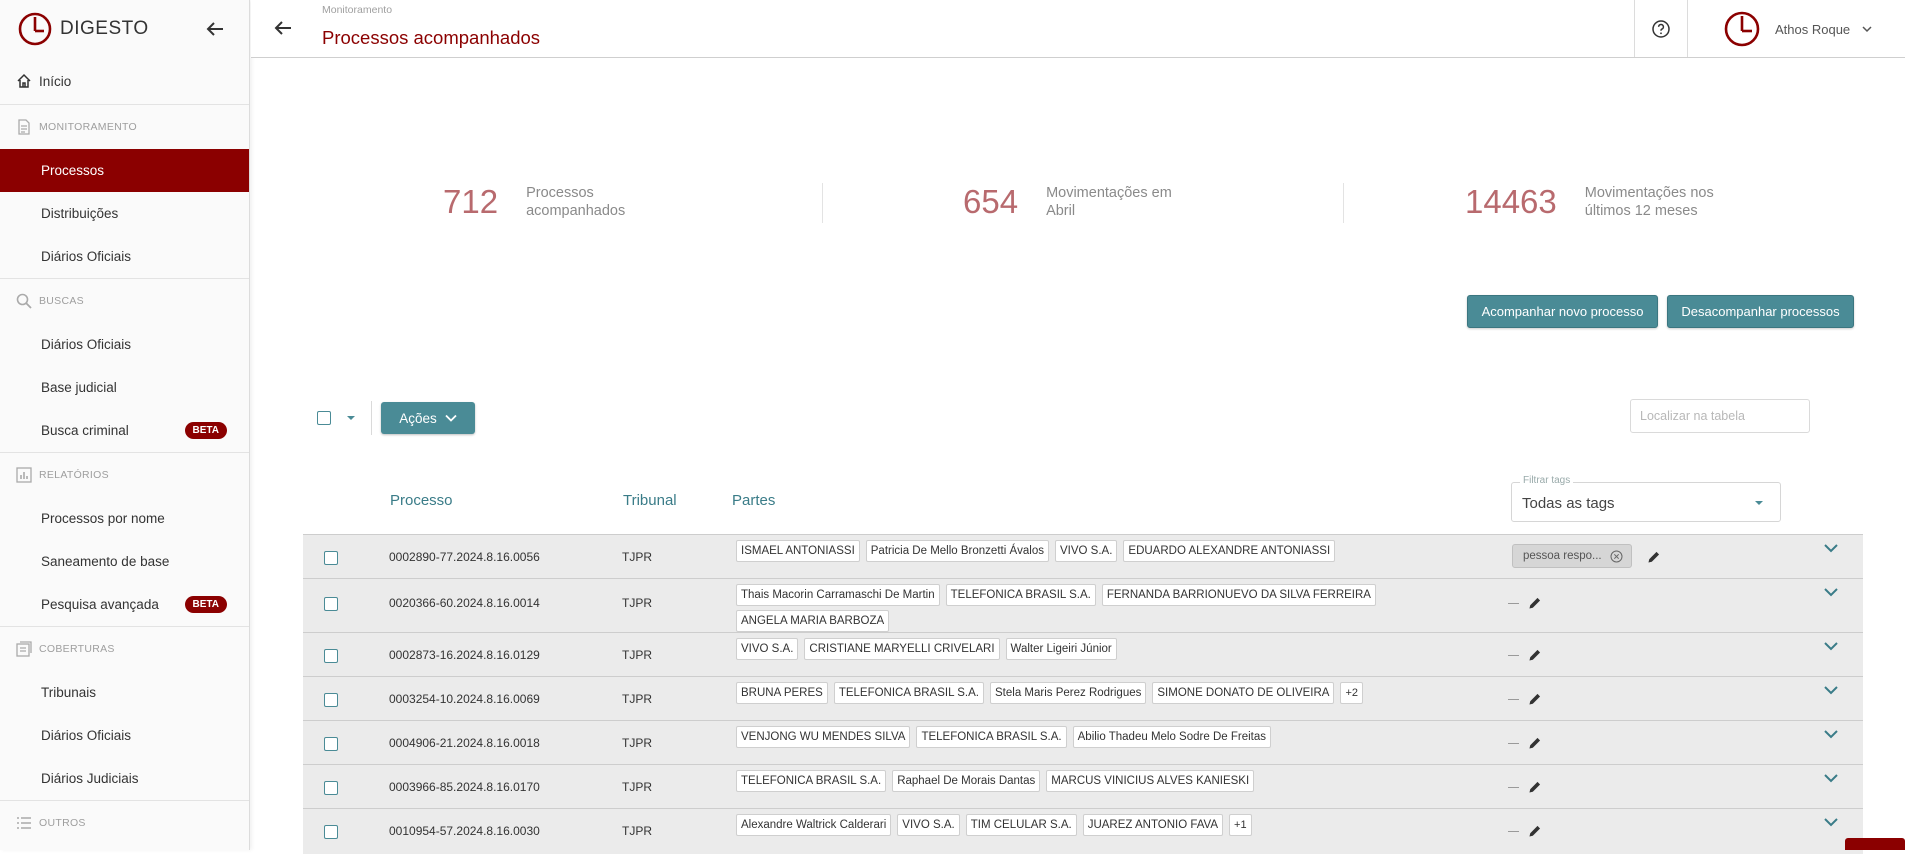 This screenshot has height=854, width=1905. I want to click on sidebar-item-base-judicial: Base judicial, so click(124, 387).